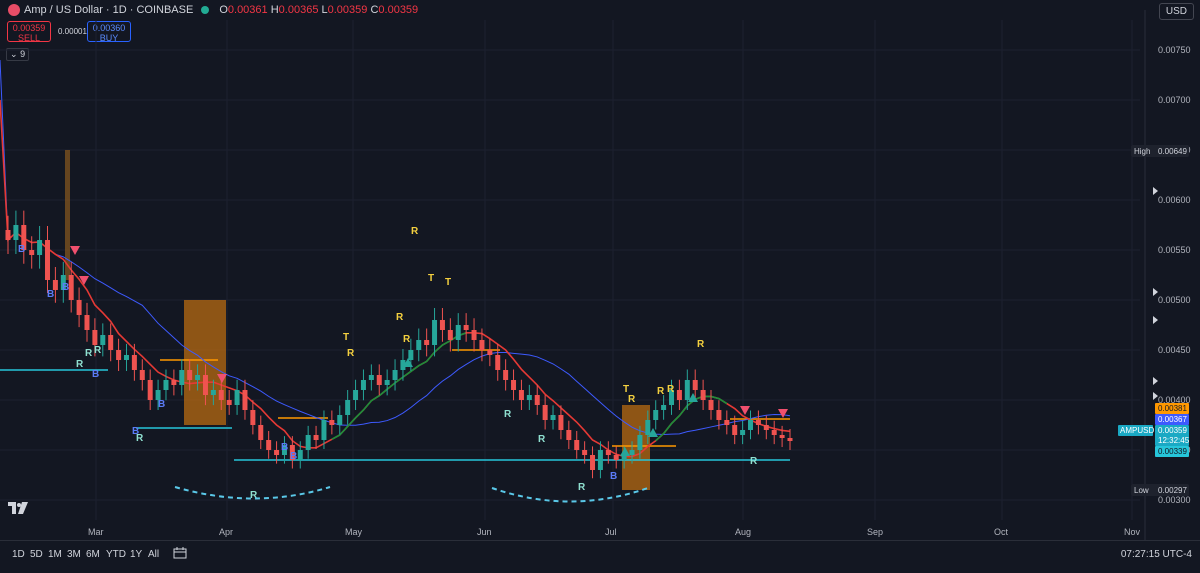 The image size is (1200, 573). What do you see at coordinates (36, 554) in the screenshot?
I see `timeframe-5d: 5D` at bounding box center [36, 554].